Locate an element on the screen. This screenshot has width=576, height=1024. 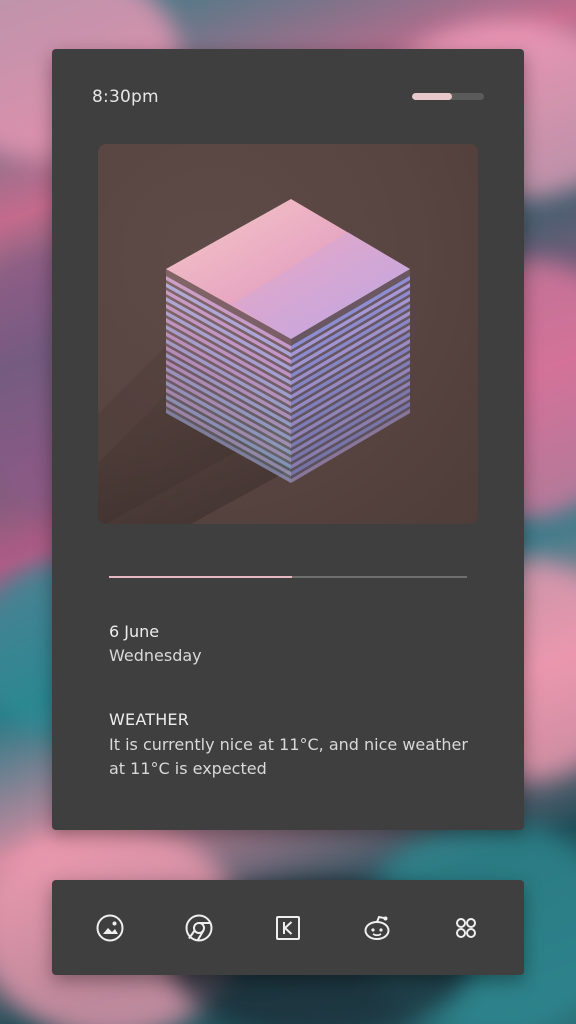
reddit-icon is located at coordinates (377, 928).